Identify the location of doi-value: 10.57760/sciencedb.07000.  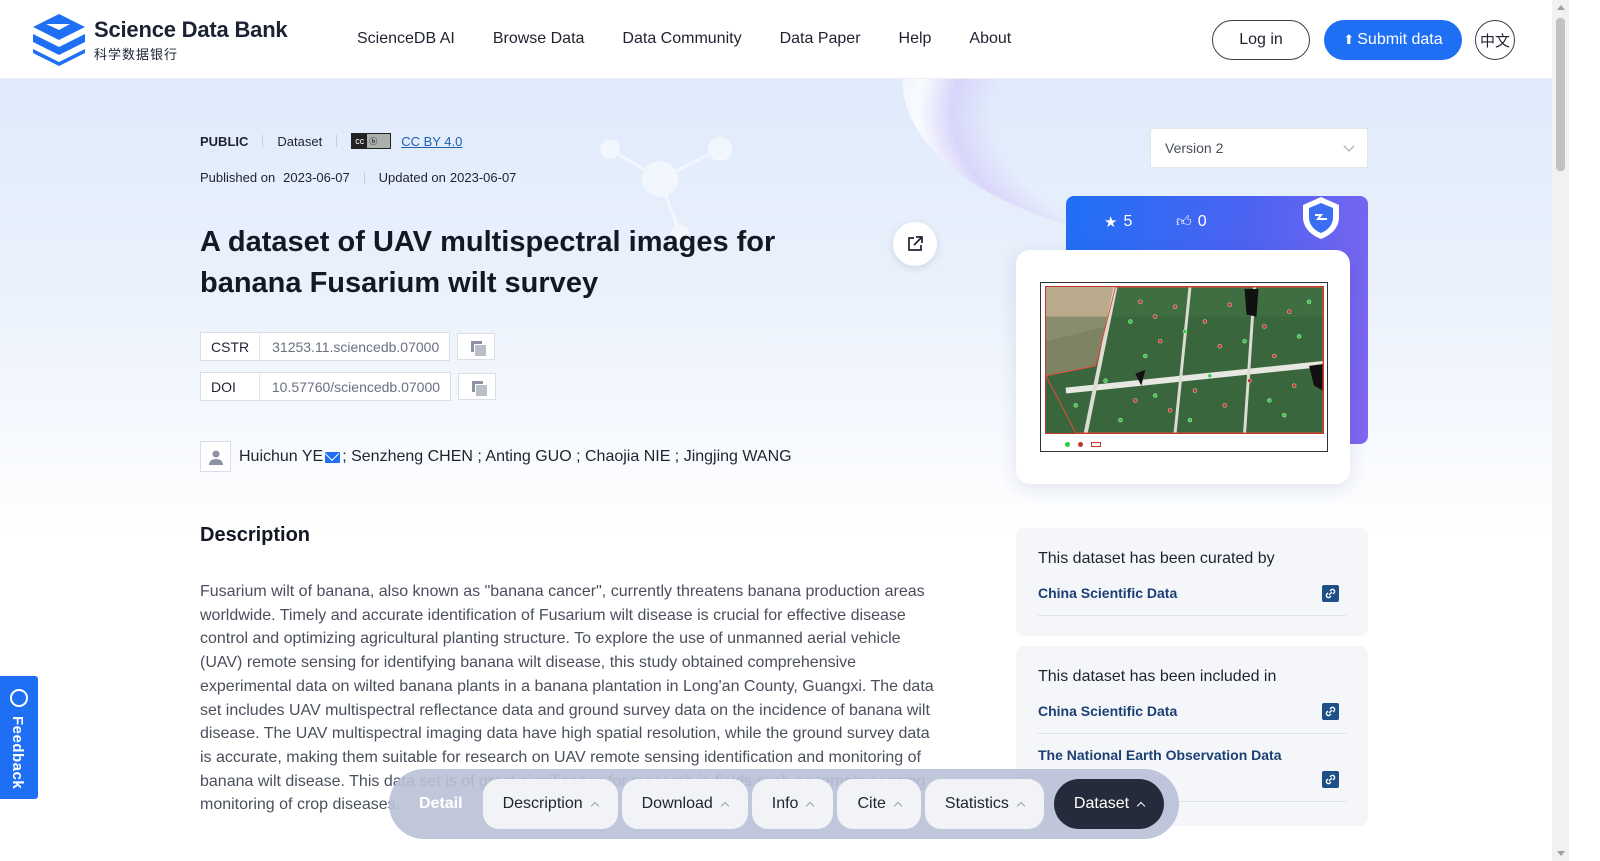
(355, 387).